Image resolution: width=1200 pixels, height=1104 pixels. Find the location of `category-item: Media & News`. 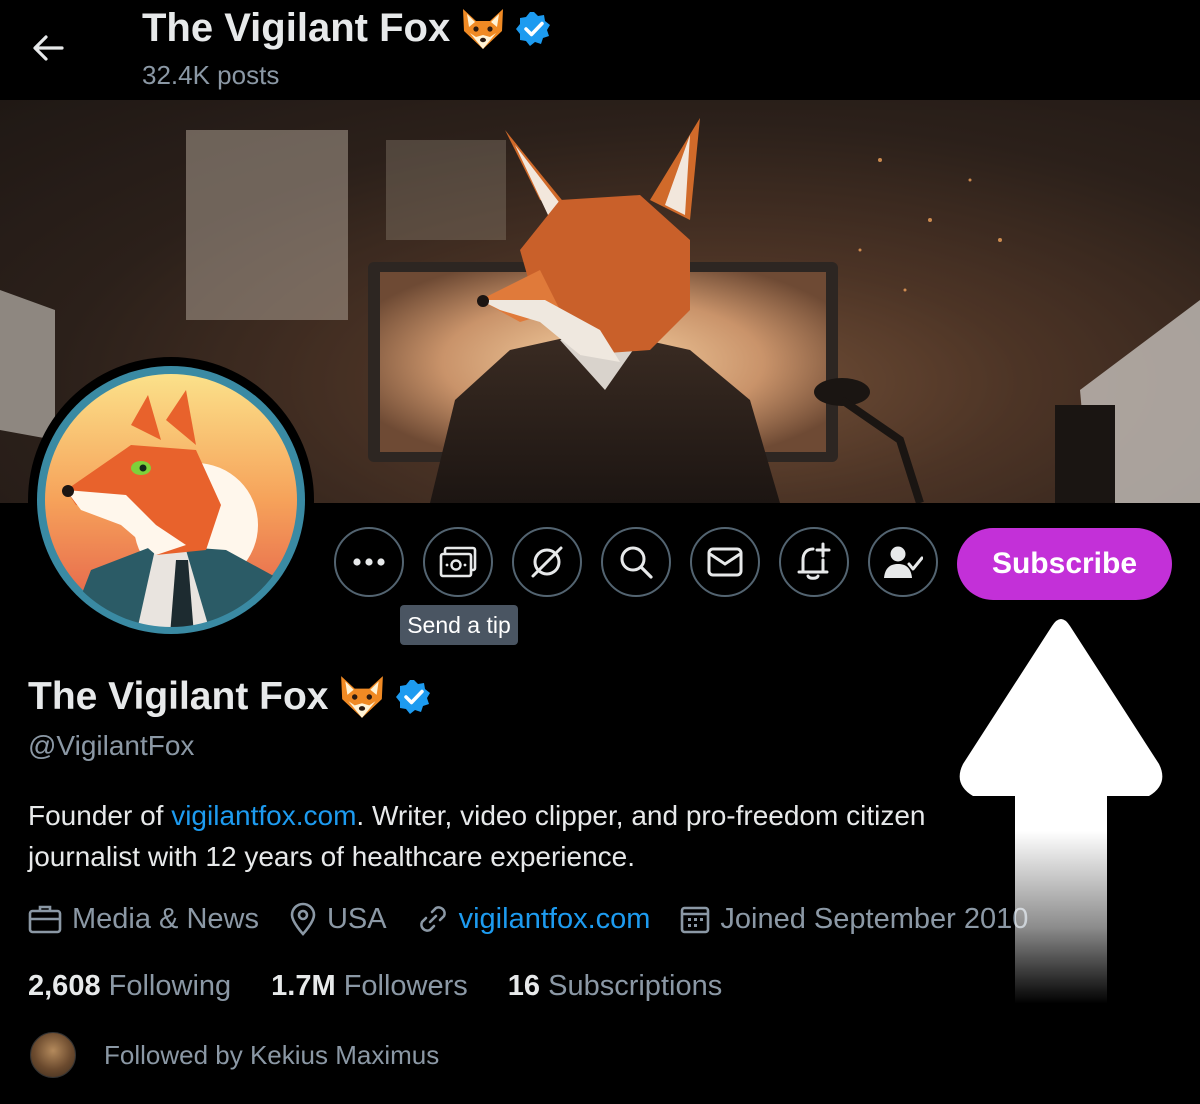

category-item: Media & News is located at coordinates (143, 919).